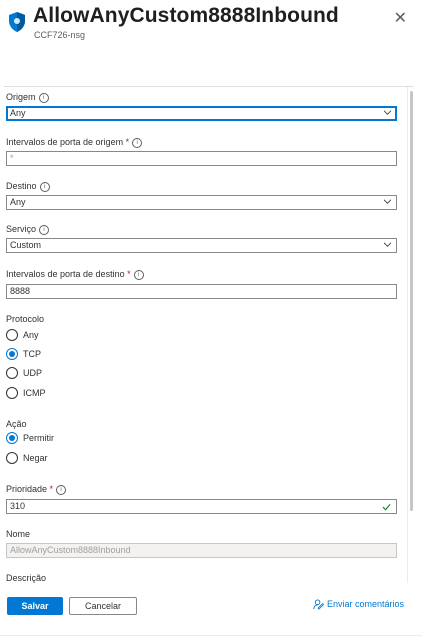 This screenshot has width=422, height=637. I want to click on descricao-label: Descrição, so click(26, 578).